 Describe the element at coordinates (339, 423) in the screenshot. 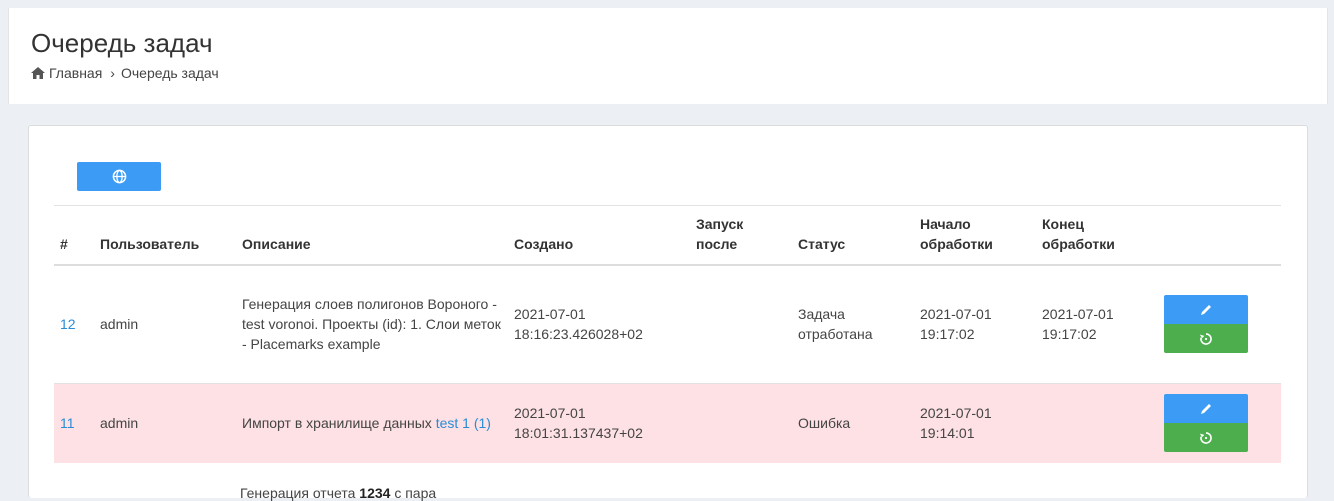

I see `row-description-text: Импорт в хранилище данных` at that location.